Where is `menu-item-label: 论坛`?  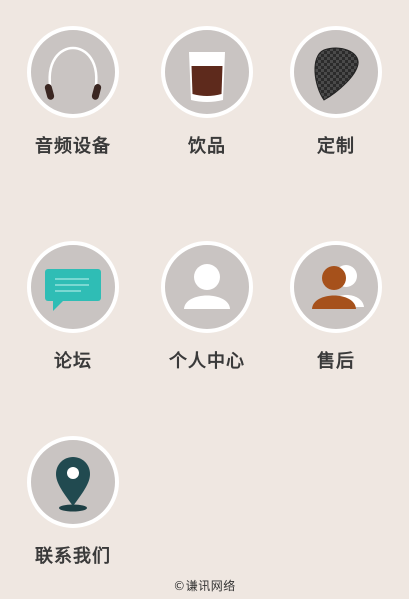 menu-item-label: 论坛 is located at coordinates (73, 361).